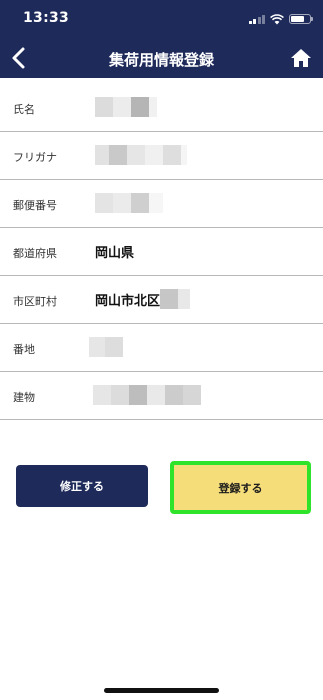  I want to click on chevron-left-icon, so click(20, 58).